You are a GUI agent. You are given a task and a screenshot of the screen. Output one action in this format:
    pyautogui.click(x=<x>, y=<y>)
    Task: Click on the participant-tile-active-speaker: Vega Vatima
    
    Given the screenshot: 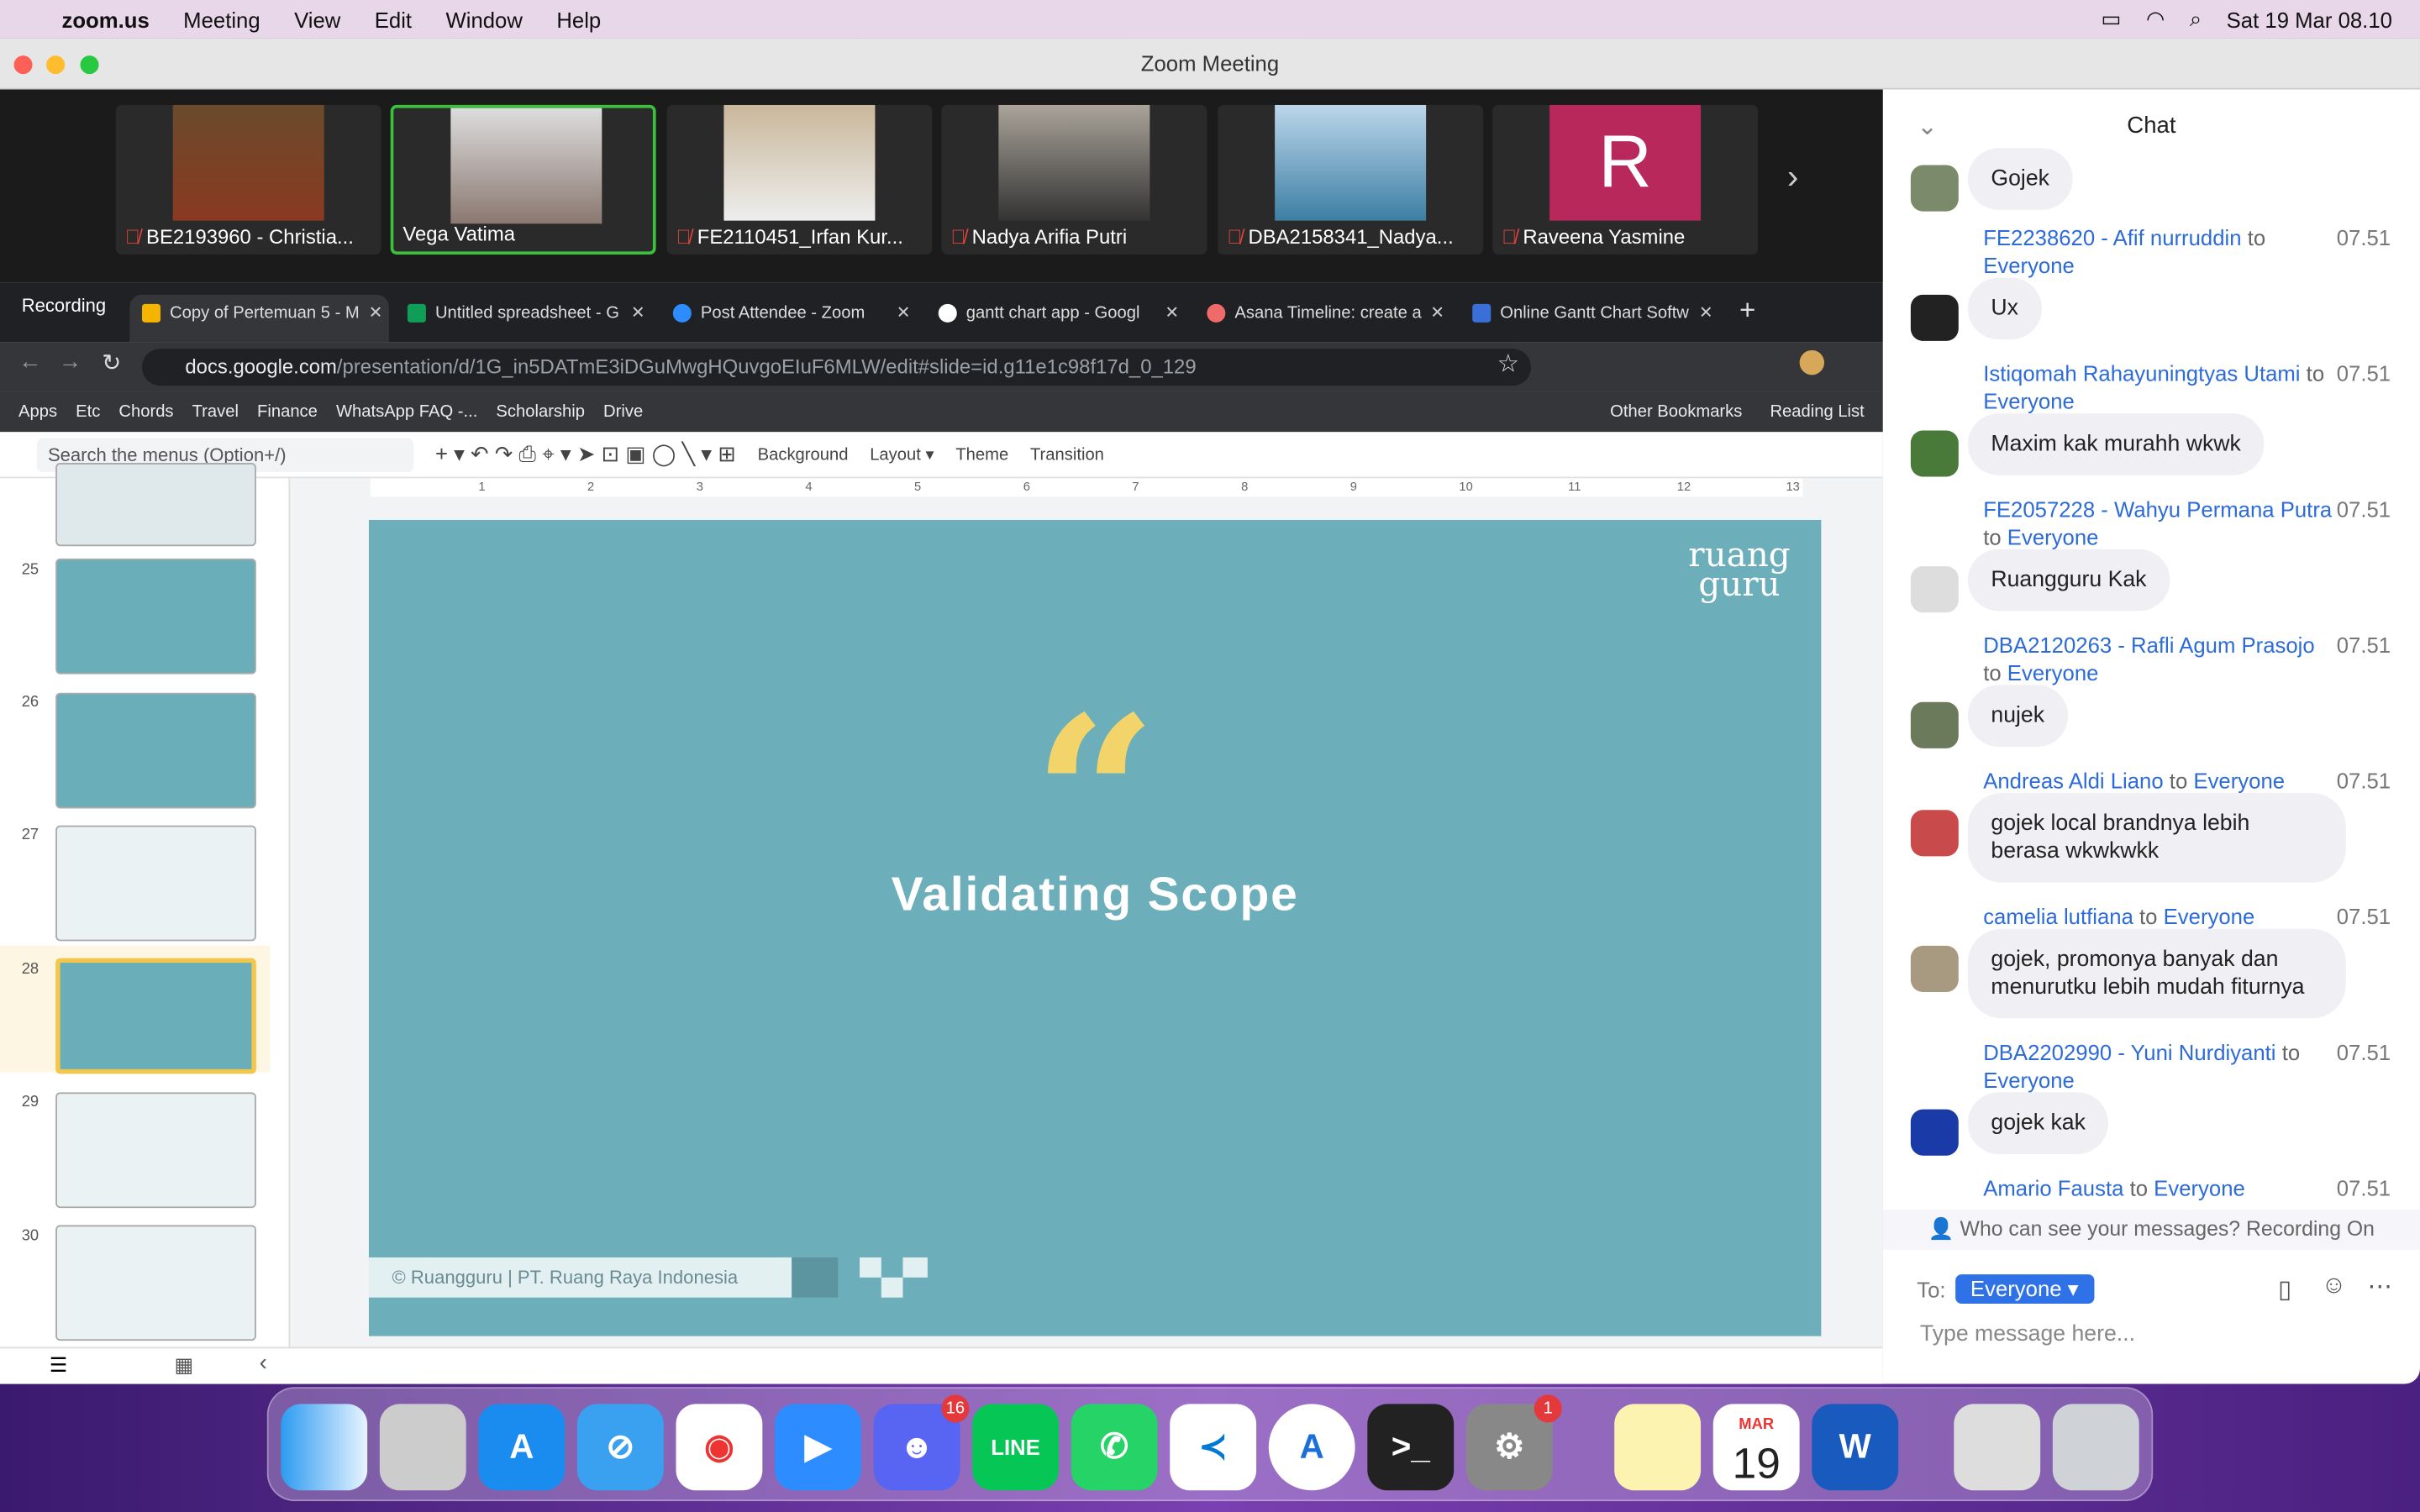 What is the action you would take?
    pyautogui.click(x=523, y=179)
    